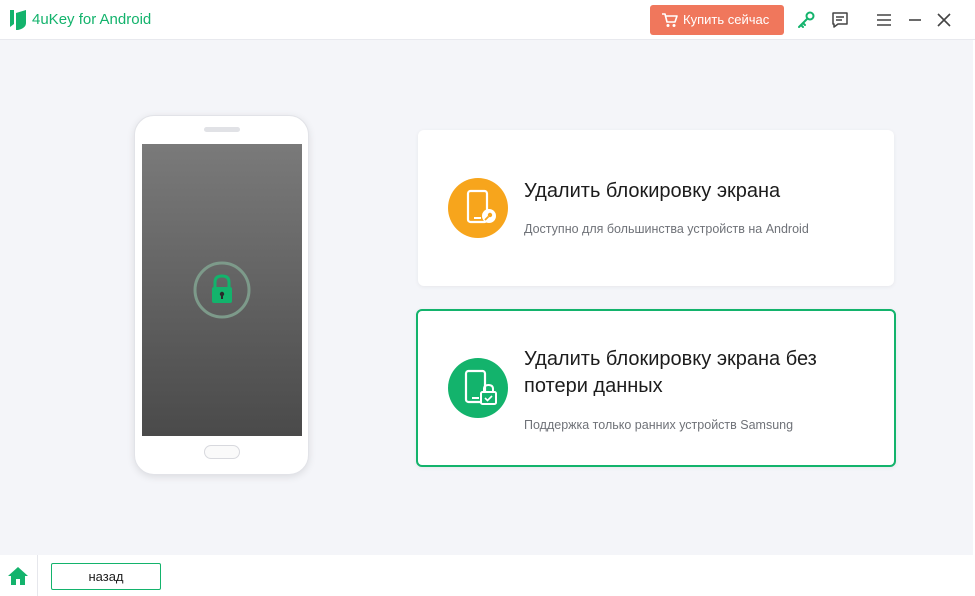 The width and height of the screenshot is (975, 596). Describe the element at coordinates (18, 20) in the screenshot. I see `app-logo-icon` at that location.